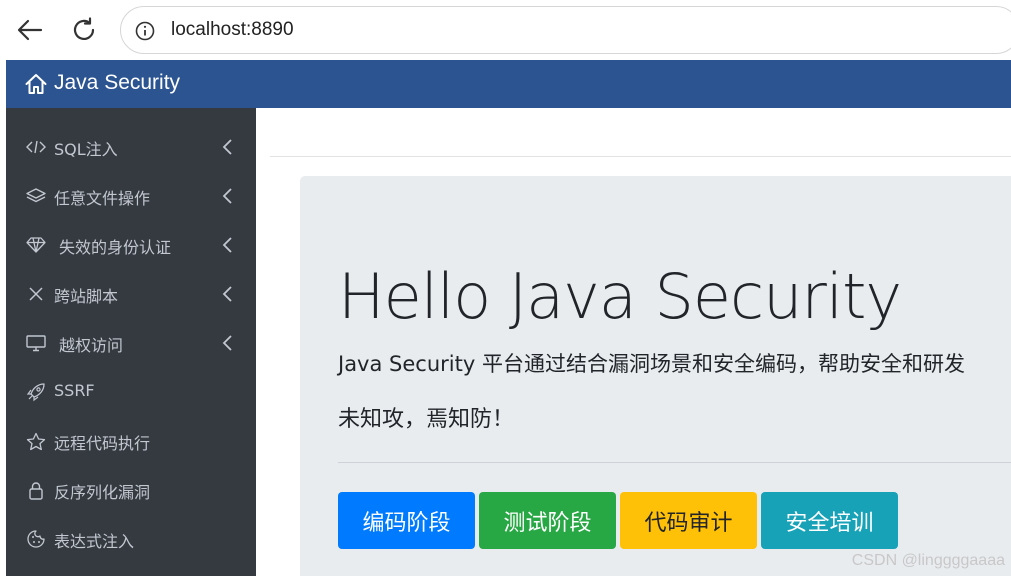 The height and width of the screenshot is (576, 1011). Describe the element at coordinates (115, 247) in the screenshot. I see `sidebar-item-label: 失效的身份认证` at that location.